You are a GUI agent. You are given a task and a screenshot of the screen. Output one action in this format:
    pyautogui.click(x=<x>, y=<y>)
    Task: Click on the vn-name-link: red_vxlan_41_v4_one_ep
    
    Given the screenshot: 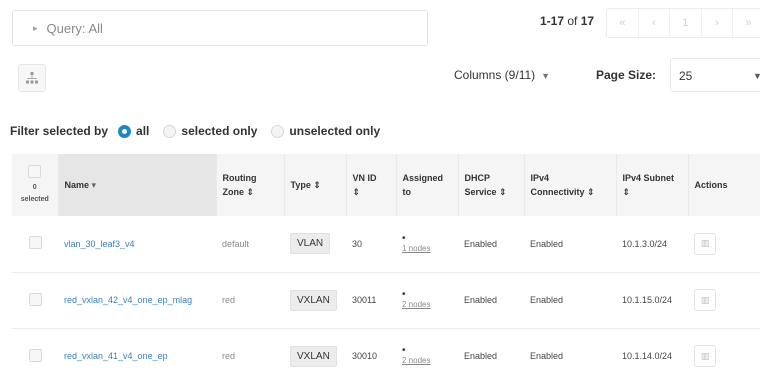 What is the action you would take?
    pyautogui.click(x=116, y=356)
    